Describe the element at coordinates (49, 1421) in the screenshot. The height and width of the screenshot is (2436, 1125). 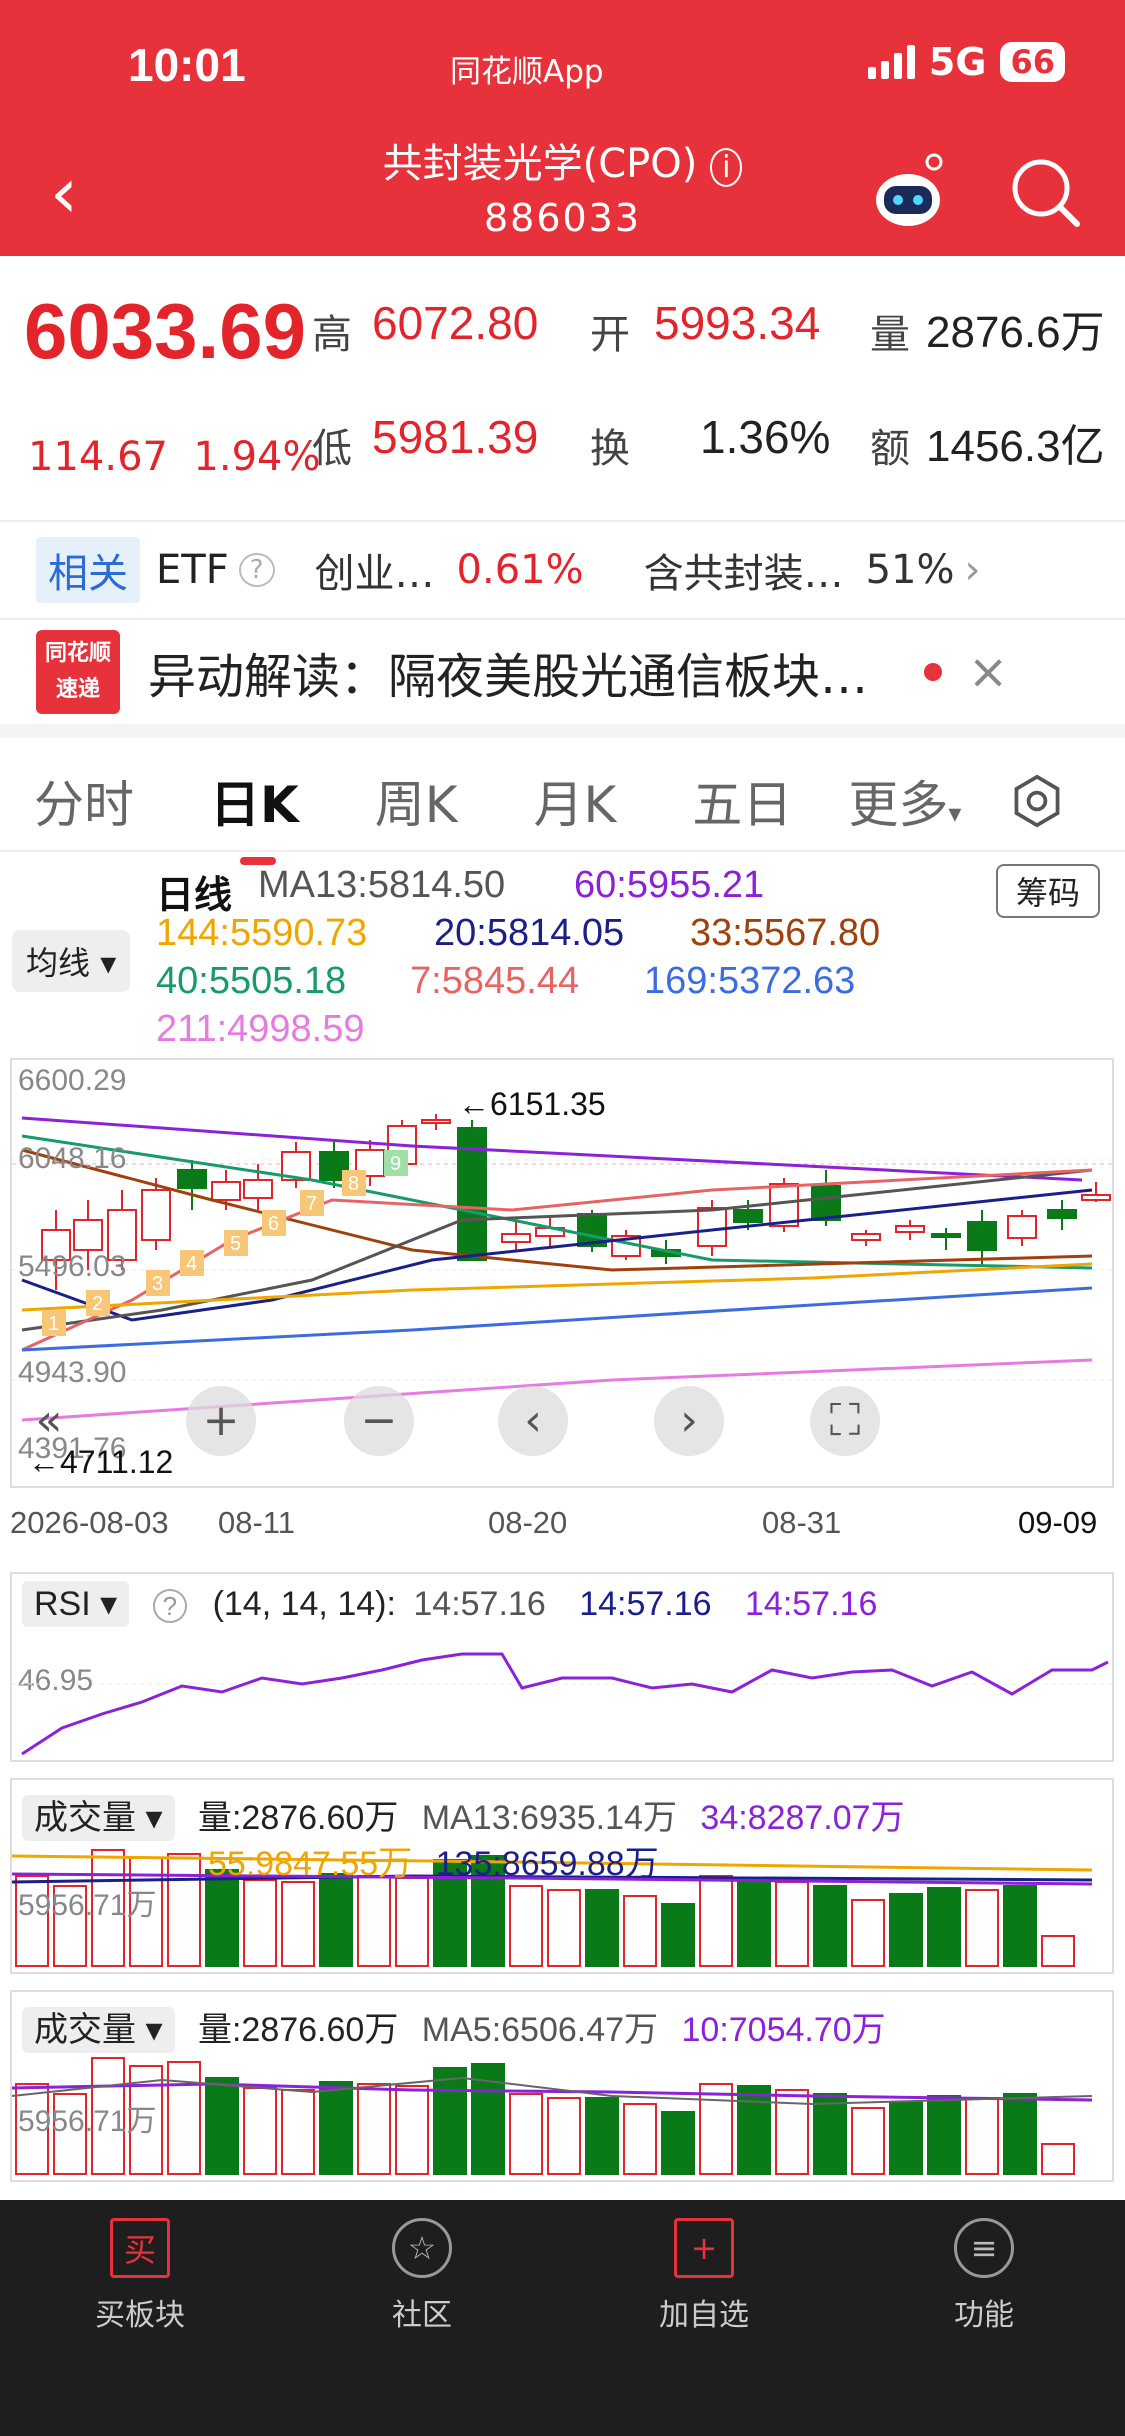
I see `fast-back-icon: «` at that location.